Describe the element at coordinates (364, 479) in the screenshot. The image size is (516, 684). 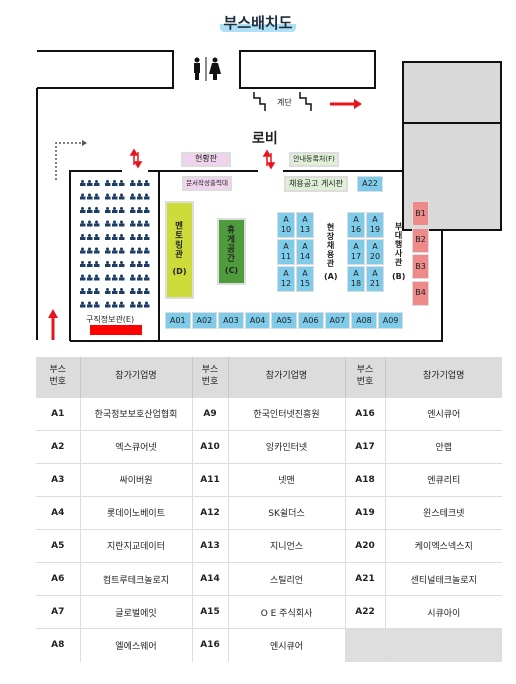
I see `booth-number: A18` at that location.